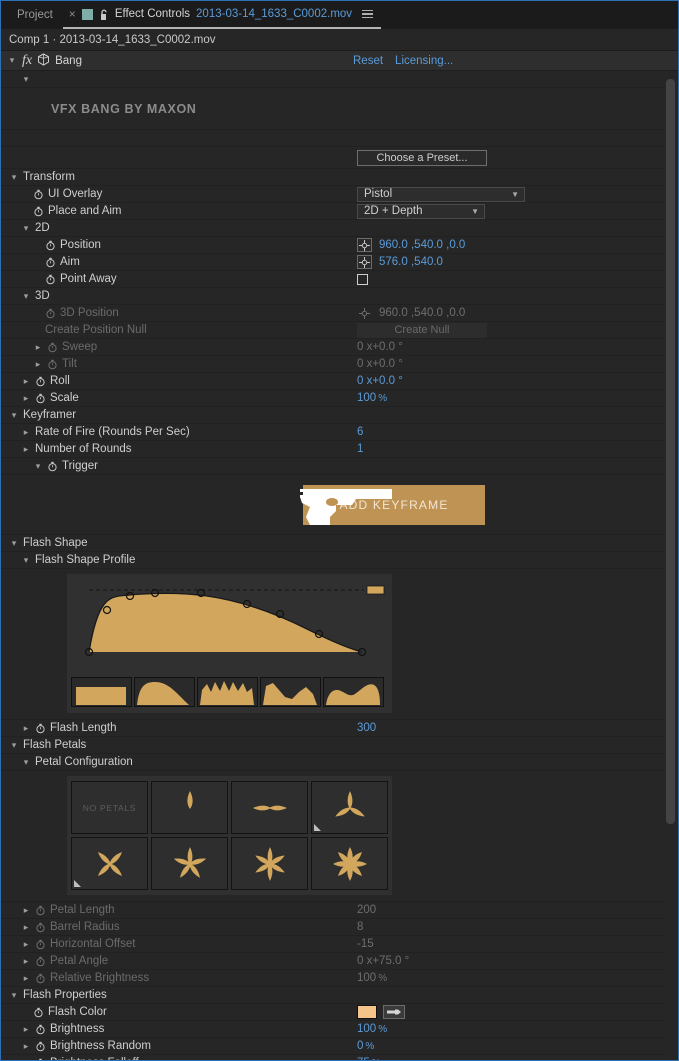 Image resolution: width=679 pixels, height=1061 pixels. I want to click on section-2d: ▾ 2D, so click(332, 228).